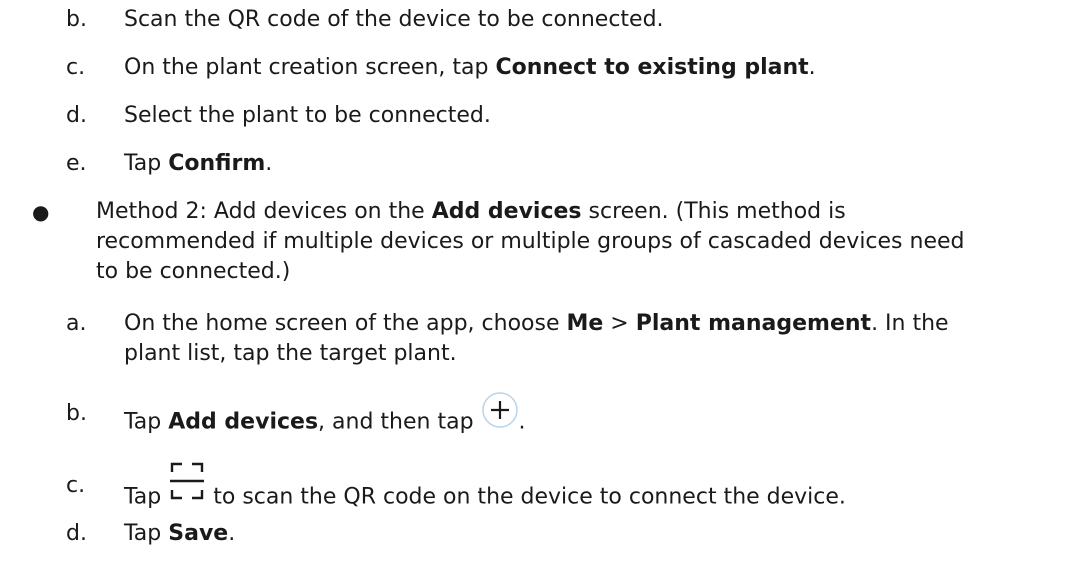 The width and height of the screenshot is (1075, 565). I want to click on step-text: Tap Confirm., so click(198, 163).